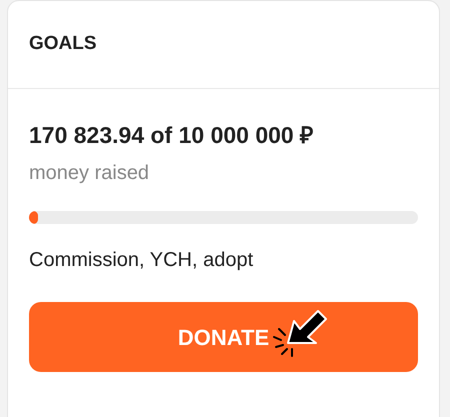 The image size is (450, 417). What do you see at coordinates (89, 173) in the screenshot?
I see `amount-caption: money raised` at bounding box center [89, 173].